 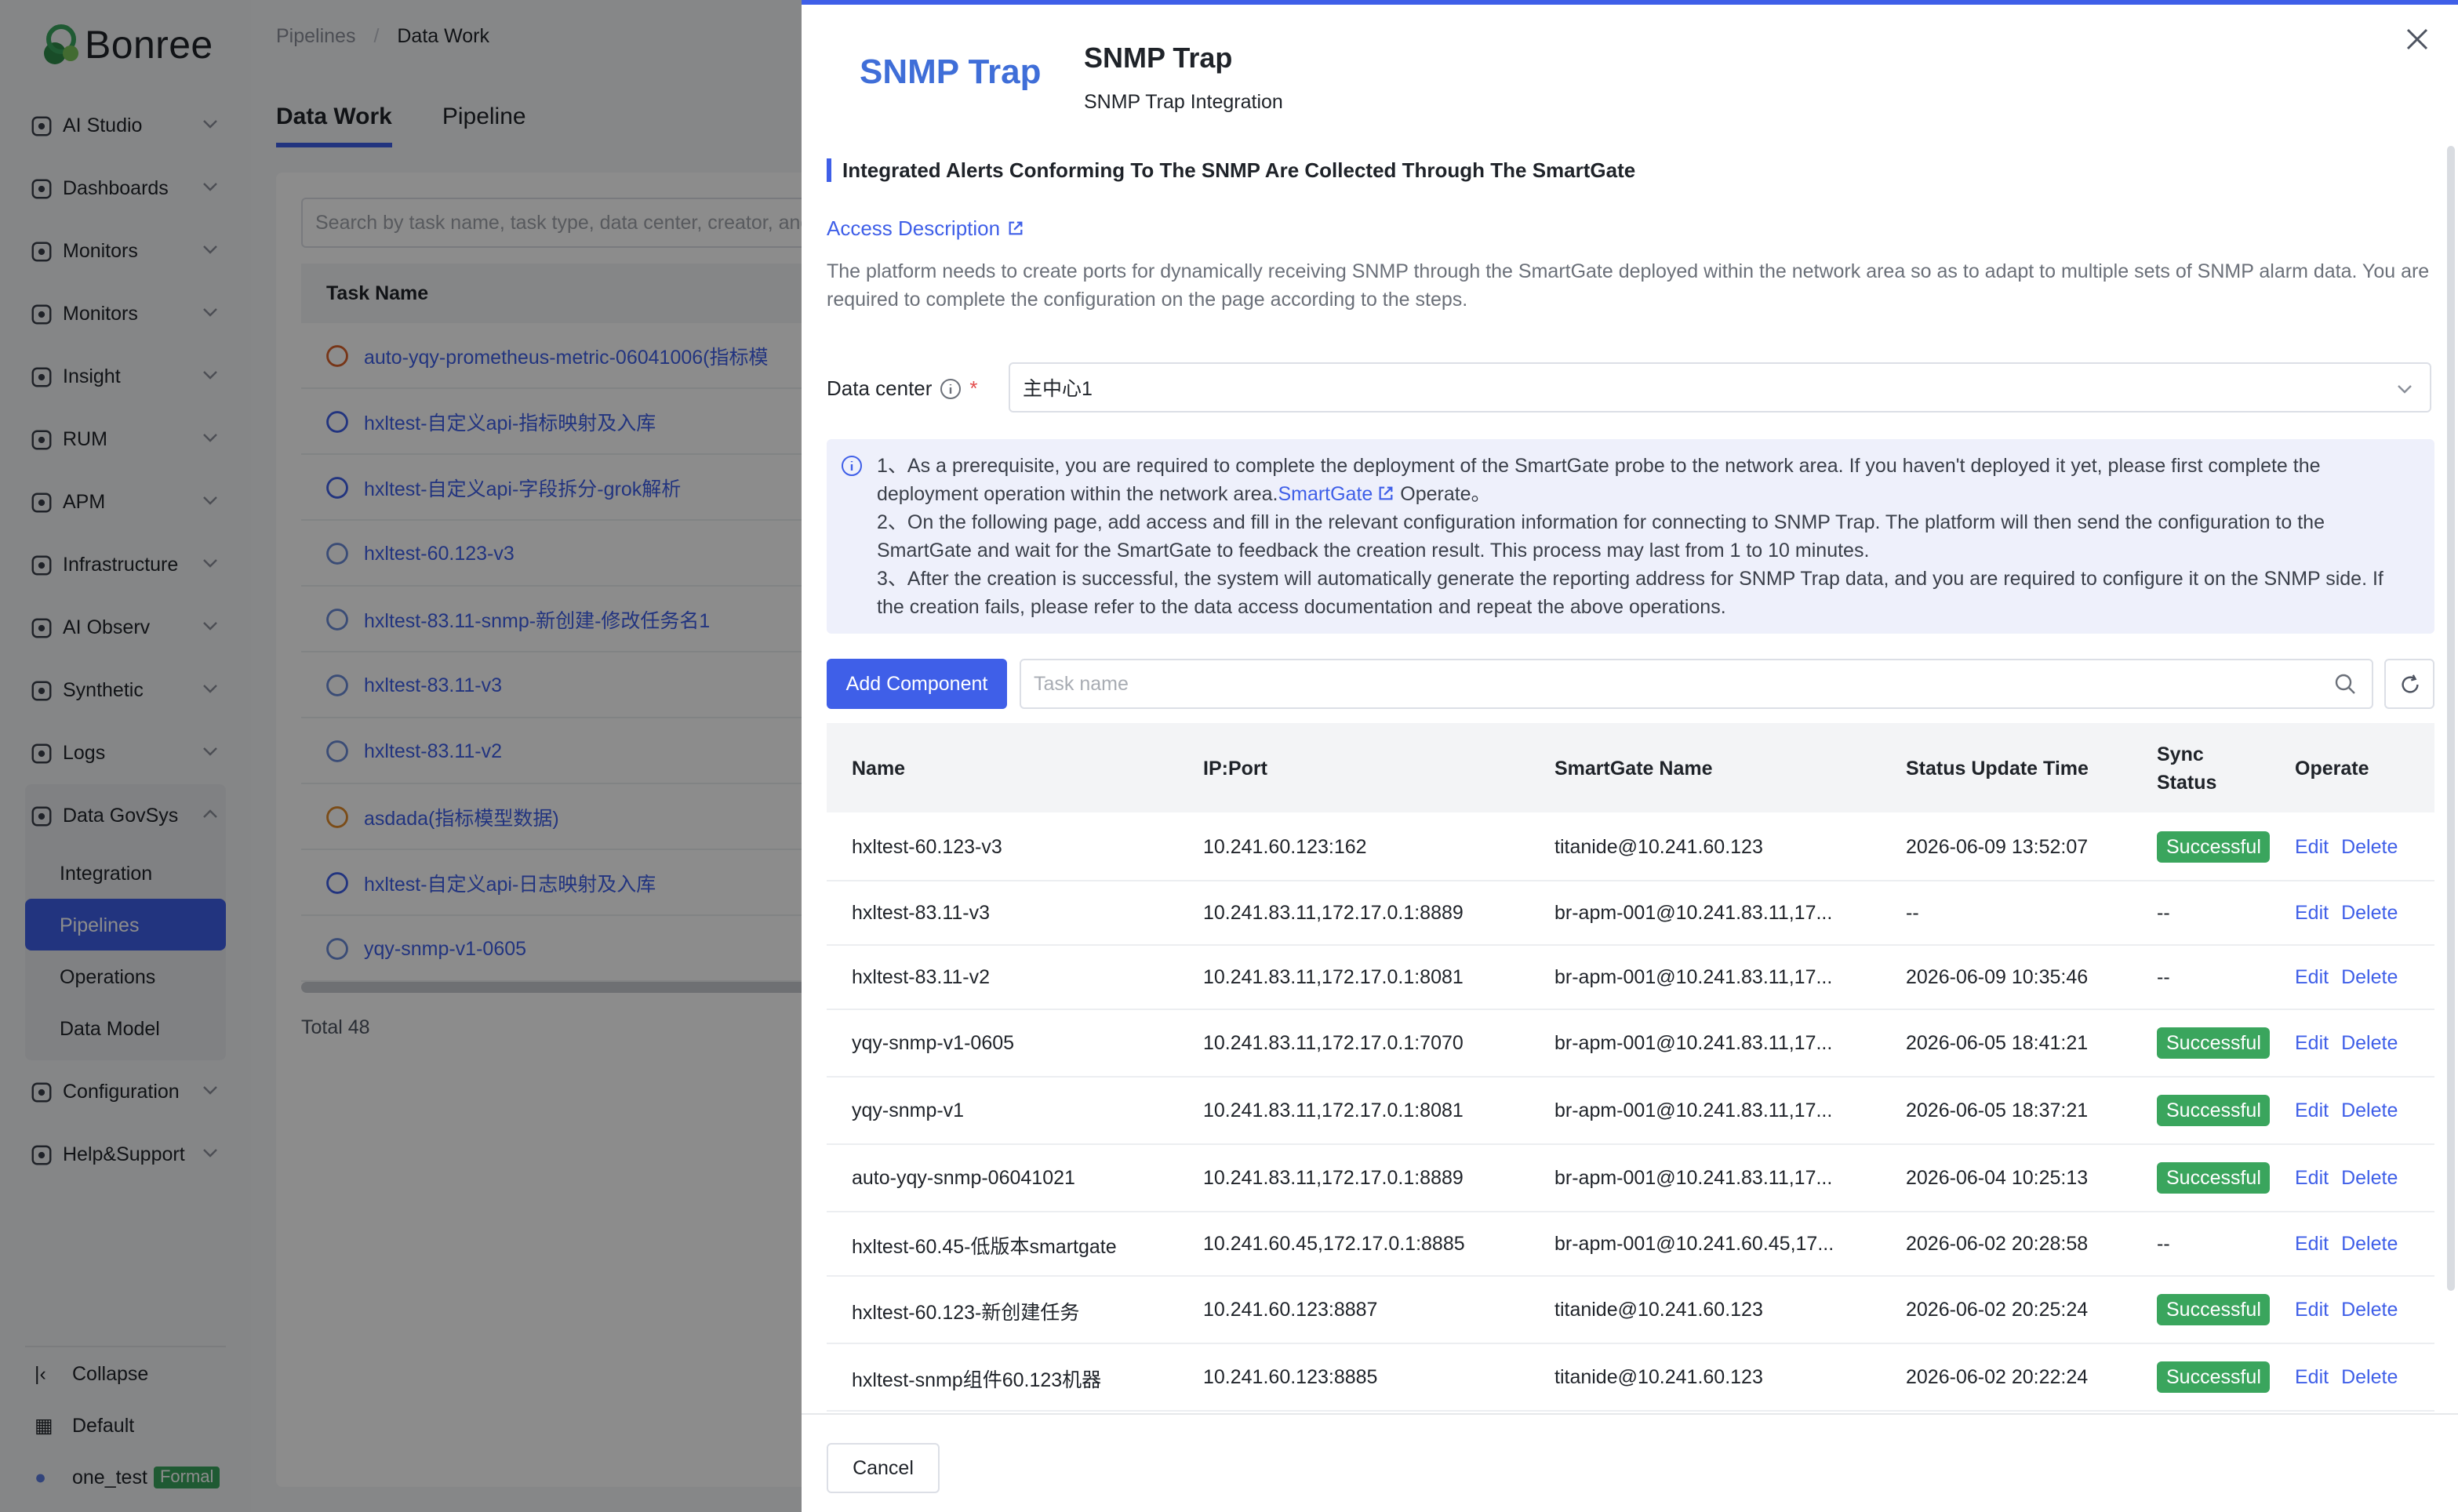 I want to click on cell-ip-port: 10.241.60.123:162, so click(x=1285, y=846).